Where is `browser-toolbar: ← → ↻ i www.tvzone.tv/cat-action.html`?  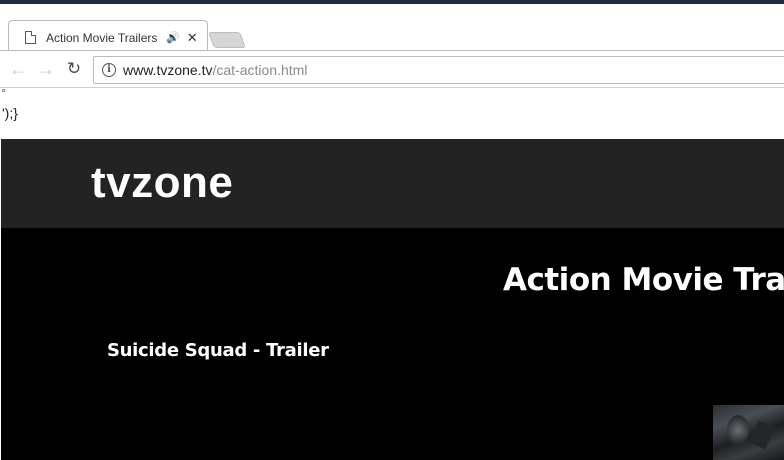
browser-toolbar: ← → ↻ i www.tvzone.tv/cat-action.html is located at coordinates (392, 69).